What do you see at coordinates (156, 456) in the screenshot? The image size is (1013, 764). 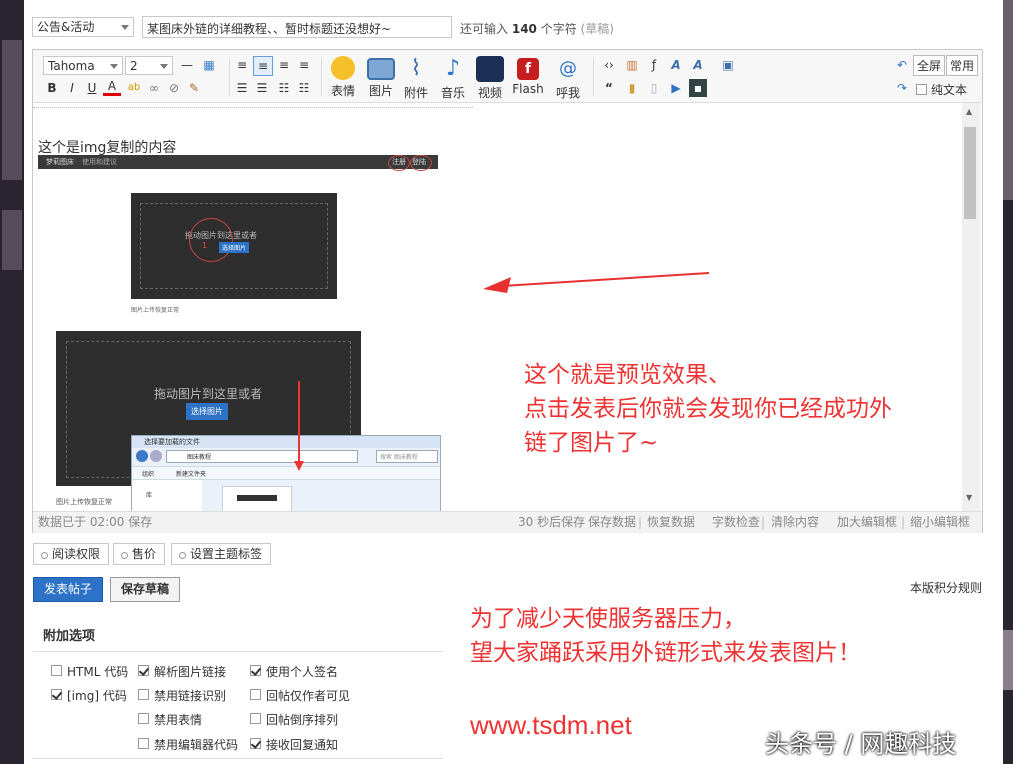 I see `forward-icon` at bounding box center [156, 456].